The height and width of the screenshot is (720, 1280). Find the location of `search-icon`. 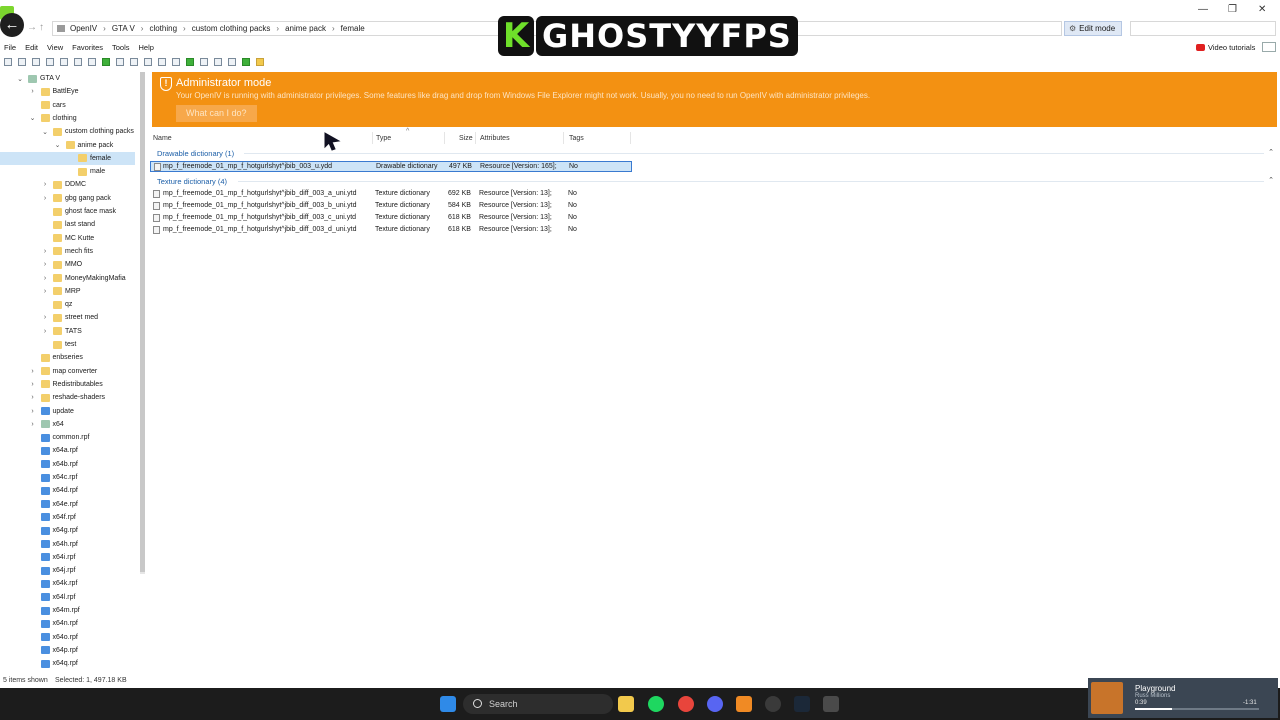

search-icon is located at coordinates (64, 61).